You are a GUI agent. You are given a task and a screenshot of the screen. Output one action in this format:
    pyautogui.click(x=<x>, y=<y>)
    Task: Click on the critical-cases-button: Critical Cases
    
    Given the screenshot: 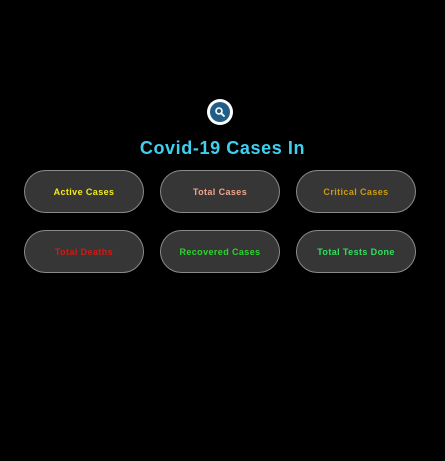 What is the action you would take?
    pyautogui.click(x=356, y=191)
    